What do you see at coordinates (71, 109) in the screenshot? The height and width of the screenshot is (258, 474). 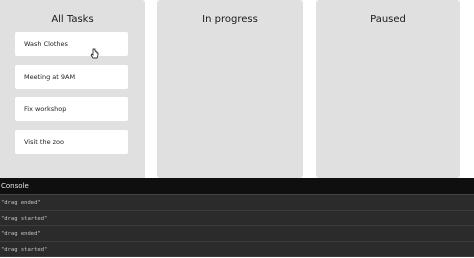 I see `task-card: Fix workshop` at bounding box center [71, 109].